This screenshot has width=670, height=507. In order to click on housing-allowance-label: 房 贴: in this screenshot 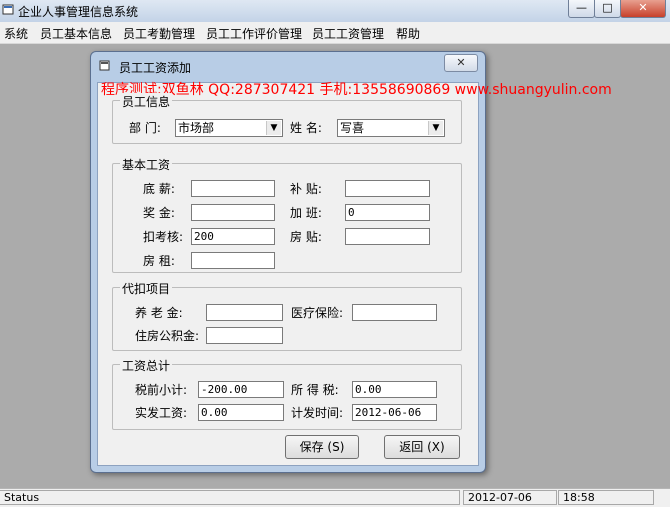, I will do `click(306, 237)`.